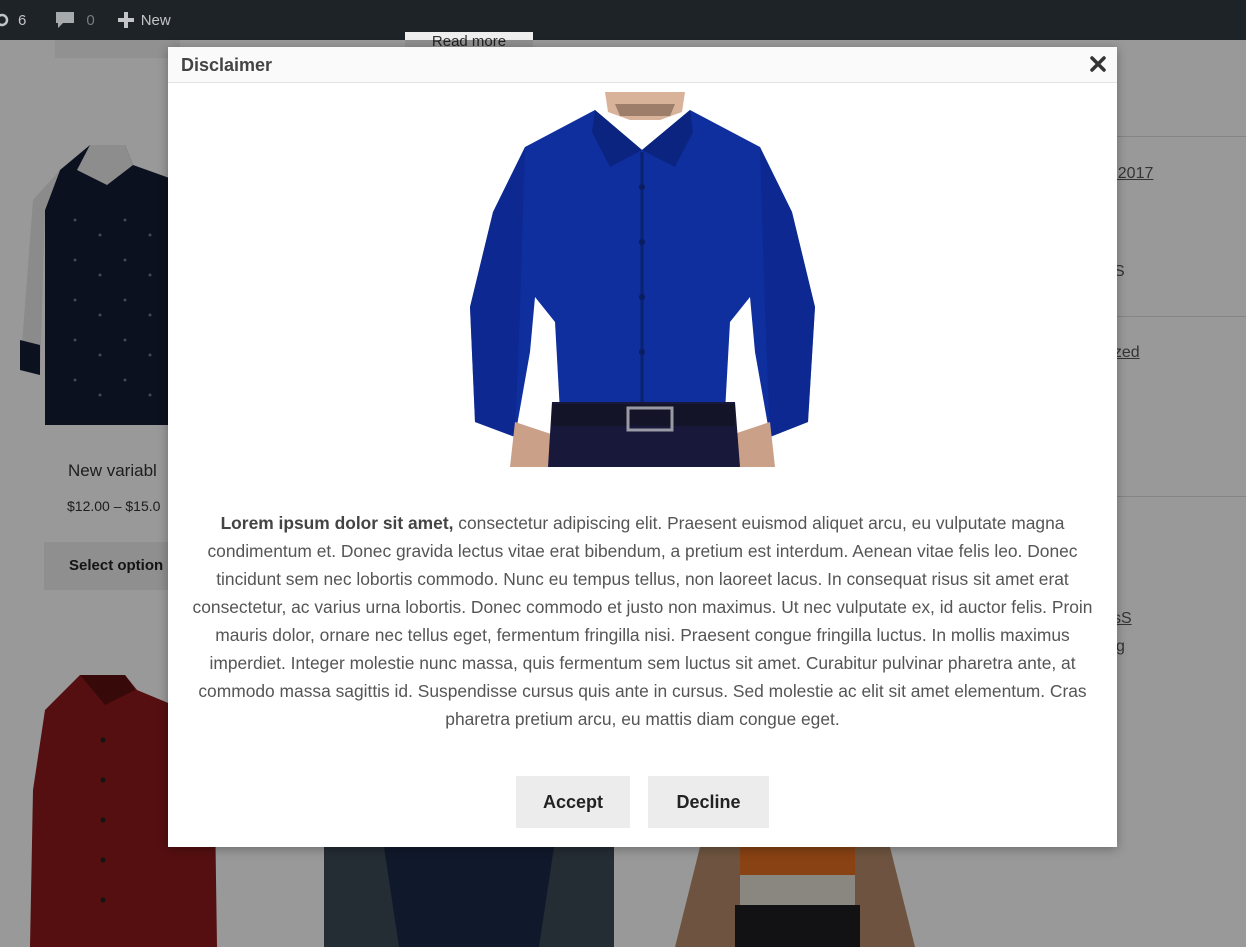  Describe the element at coordinates (227, 65) in the screenshot. I see `modal-title: Disclaimer` at that location.